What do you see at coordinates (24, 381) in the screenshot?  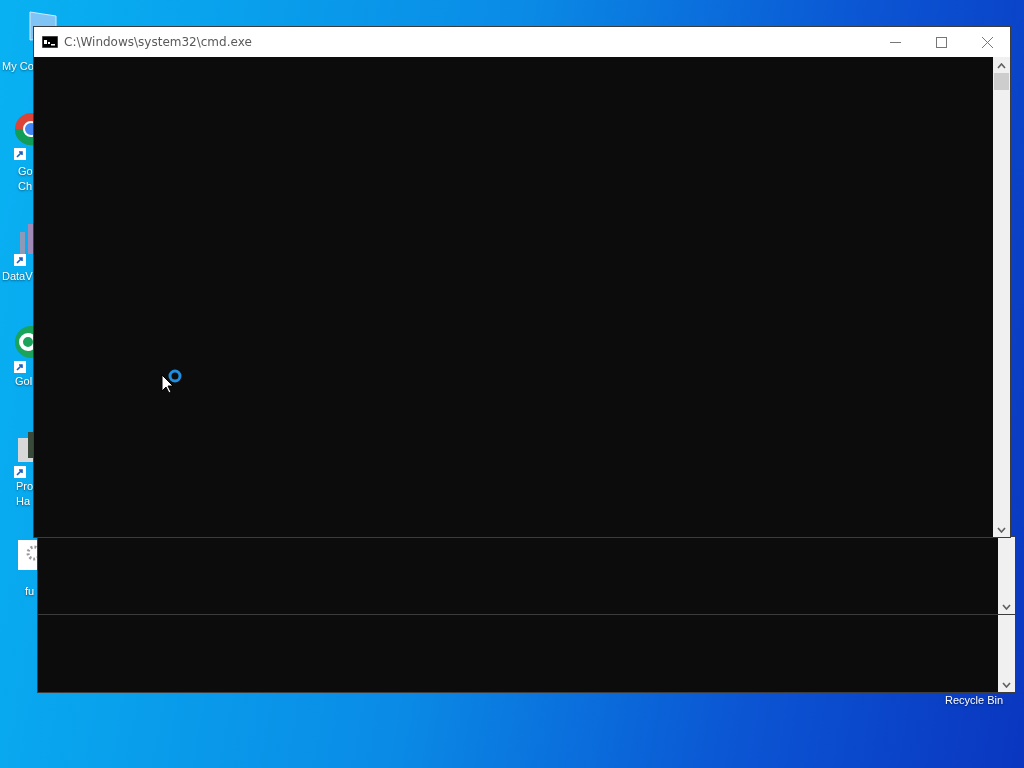 I see `icon-label: Gol` at bounding box center [24, 381].